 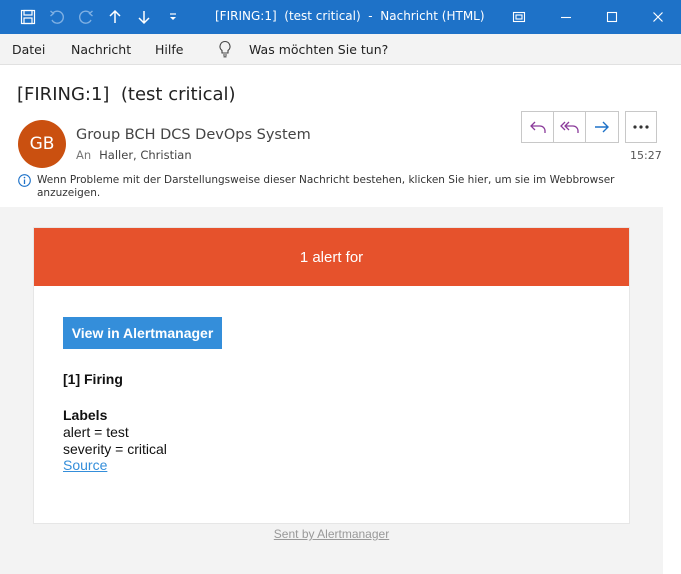 What do you see at coordinates (658, 17) in the screenshot?
I see `close-icon` at bounding box center [658, 17].